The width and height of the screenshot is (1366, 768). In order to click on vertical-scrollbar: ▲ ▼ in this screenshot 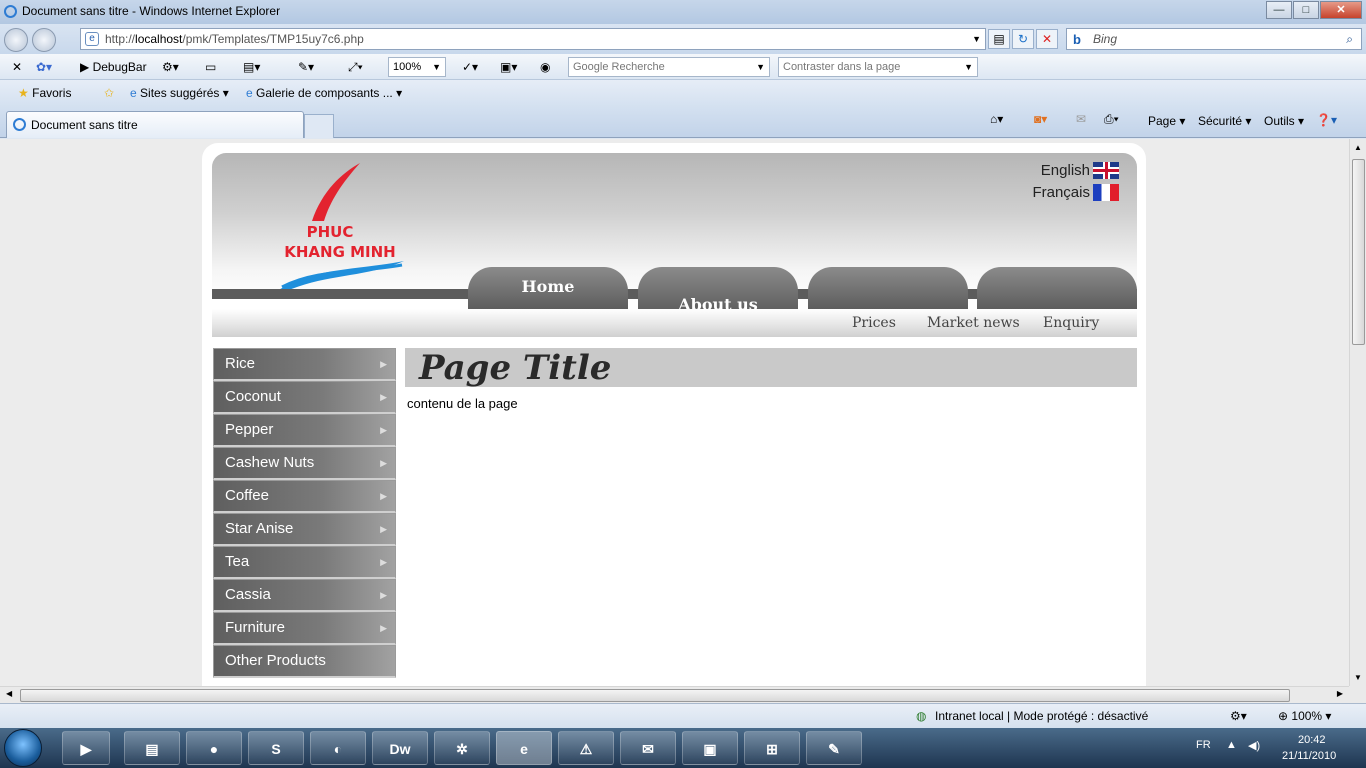, I will do `click(1357, 412)`.